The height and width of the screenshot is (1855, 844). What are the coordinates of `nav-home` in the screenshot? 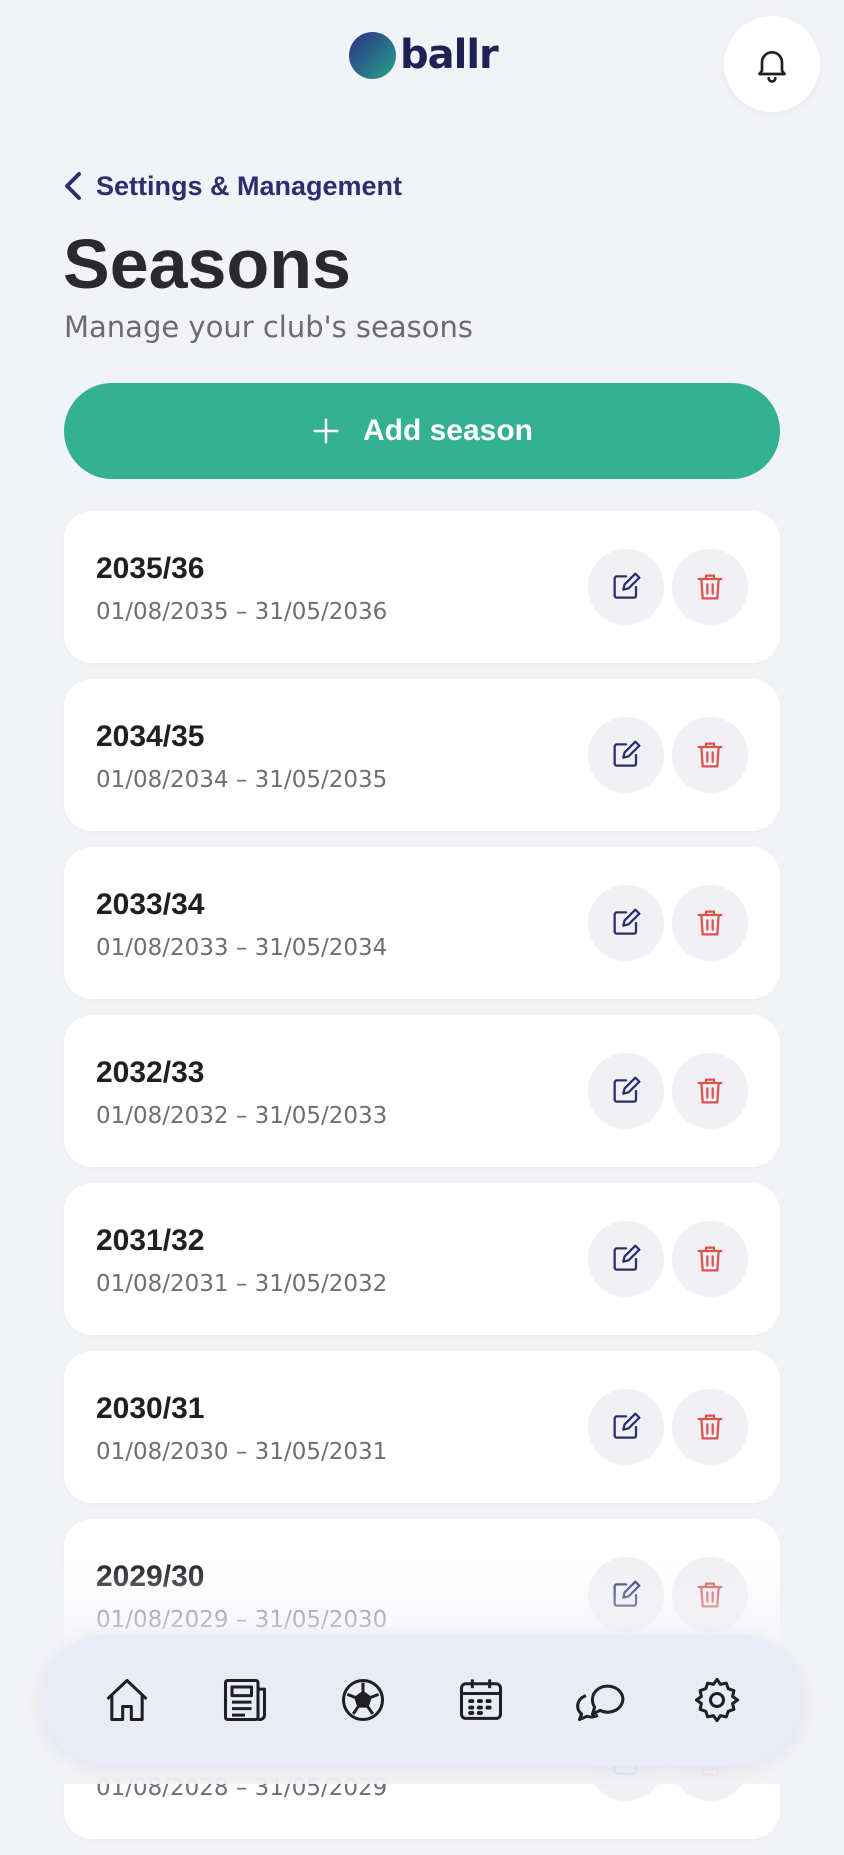 It's located at (127, 1700).